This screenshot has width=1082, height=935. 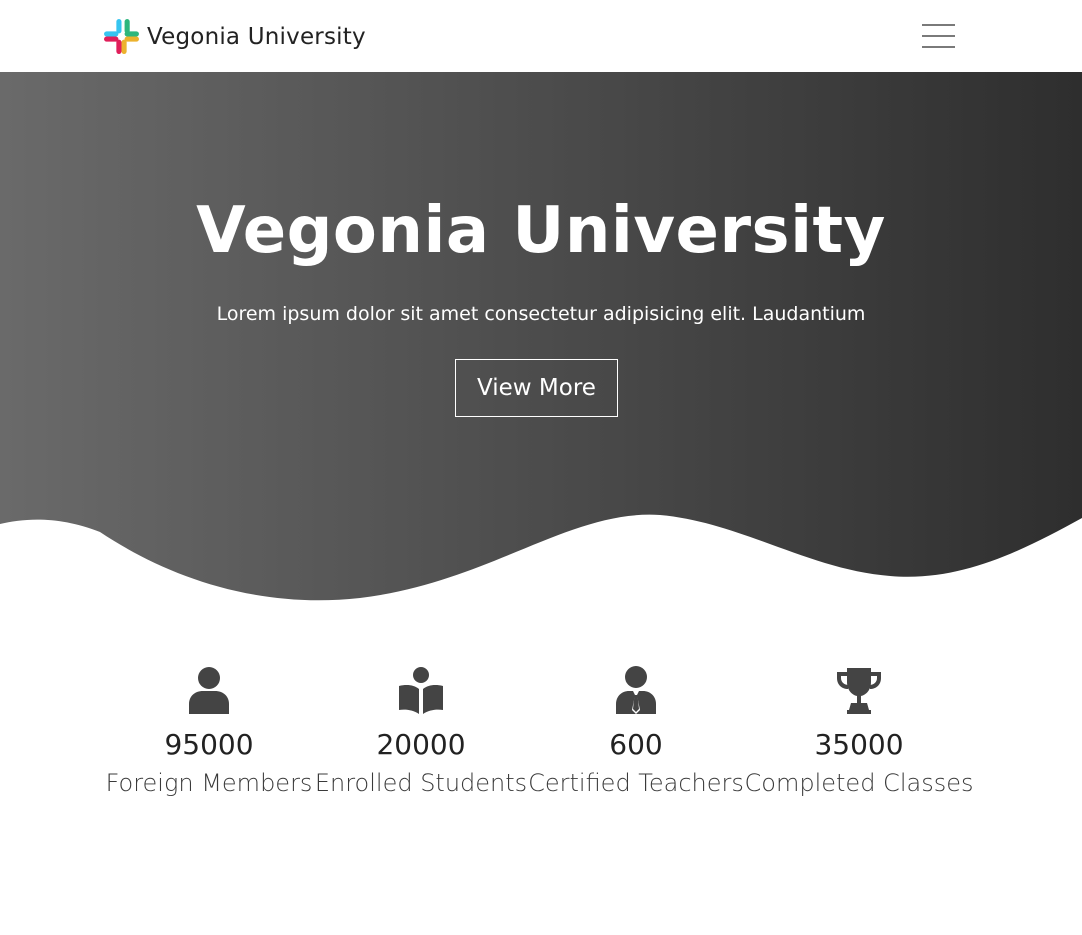 What do you see at coordinates (541, 231) in the screenshot?
I see `hero-title: Vegonia University` at bounding box center [541, 231].